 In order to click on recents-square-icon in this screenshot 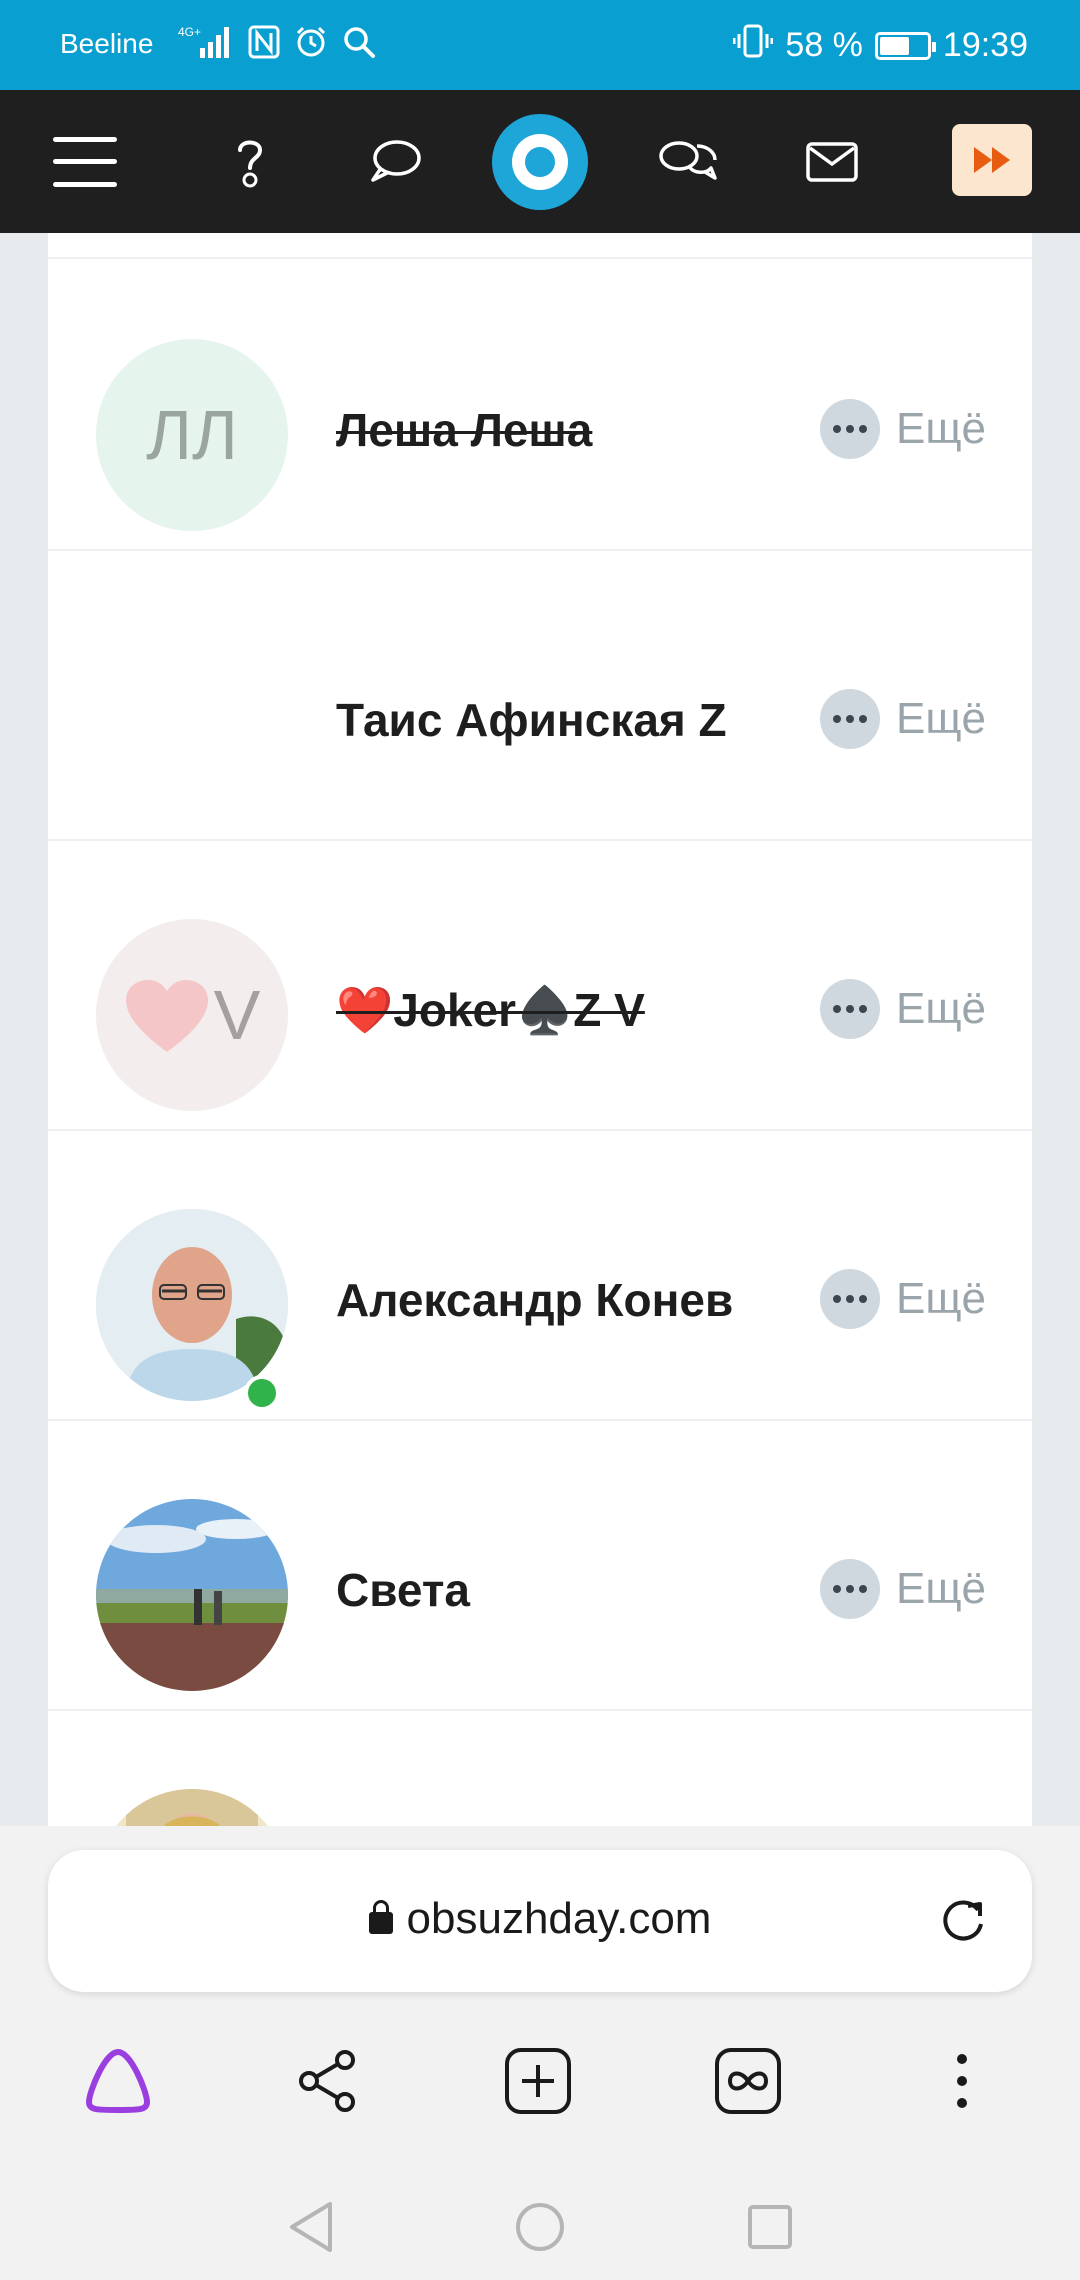, I will do `click(770, 2227)`.